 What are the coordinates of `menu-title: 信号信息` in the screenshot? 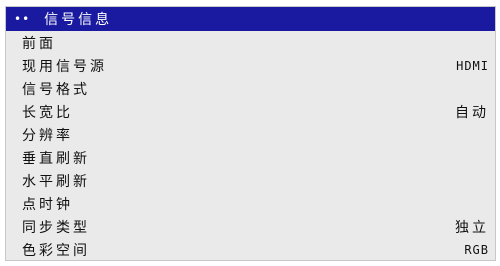 It's located at (78, 20).